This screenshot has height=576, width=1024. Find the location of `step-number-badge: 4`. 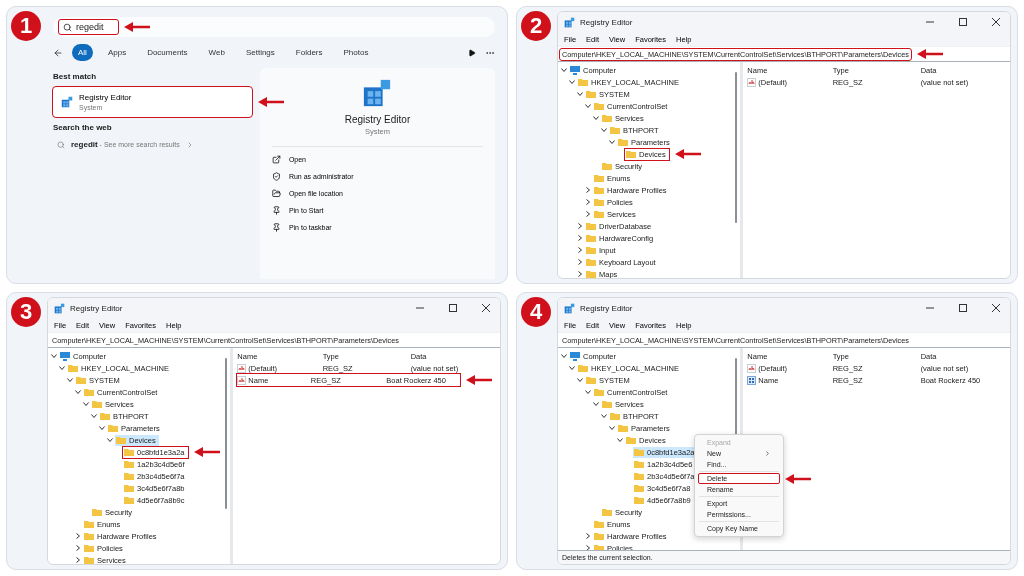

step-number-badge: 4 is located at coordinates (536, 312).